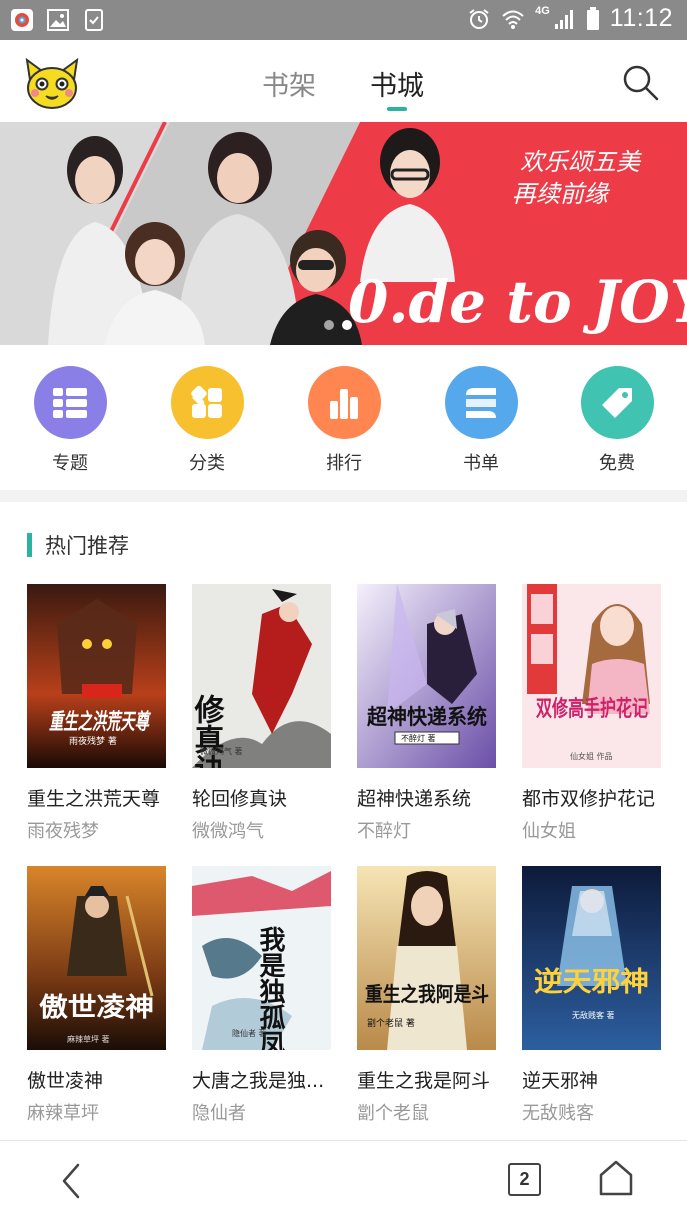 The width and height of the screenshot is (687, 1218). I want to click on book-title: 轮回修真诀, so click(267, 797).